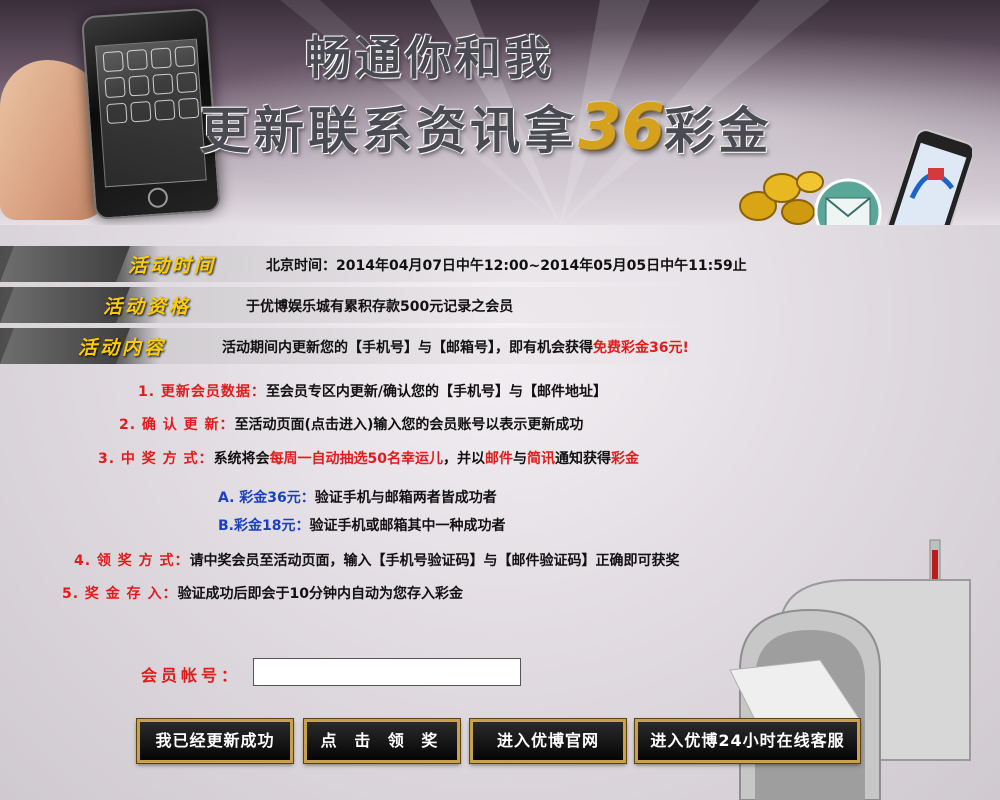 The width and height of the screenshot is (1000, 800). I want to click on rule-deposit: 5. 奖 金 存 入：验证成功后即会于10分钟内自动为您存入彩金, so click(263, 594).